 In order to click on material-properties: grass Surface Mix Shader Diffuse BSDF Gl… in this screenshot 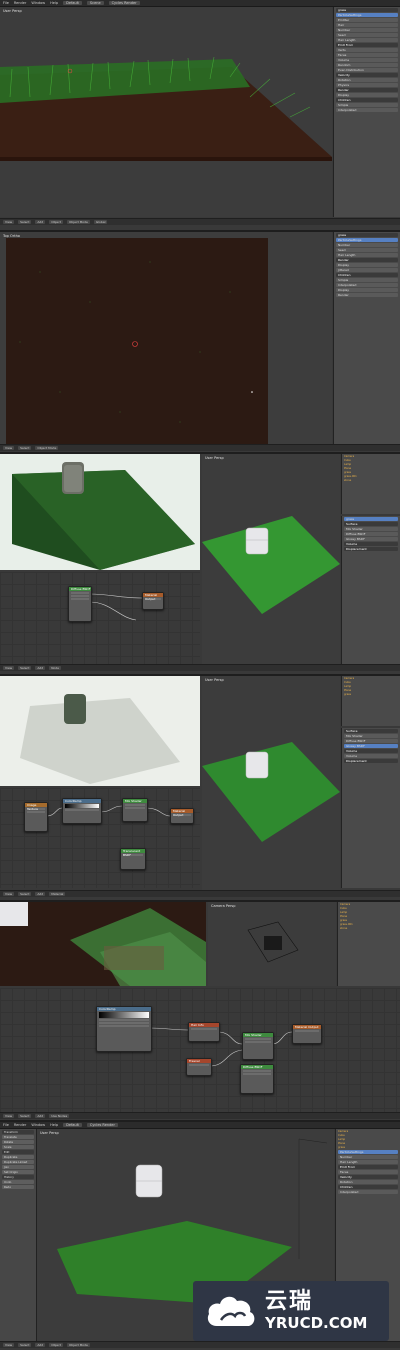, I will do `click(370, 591)`.